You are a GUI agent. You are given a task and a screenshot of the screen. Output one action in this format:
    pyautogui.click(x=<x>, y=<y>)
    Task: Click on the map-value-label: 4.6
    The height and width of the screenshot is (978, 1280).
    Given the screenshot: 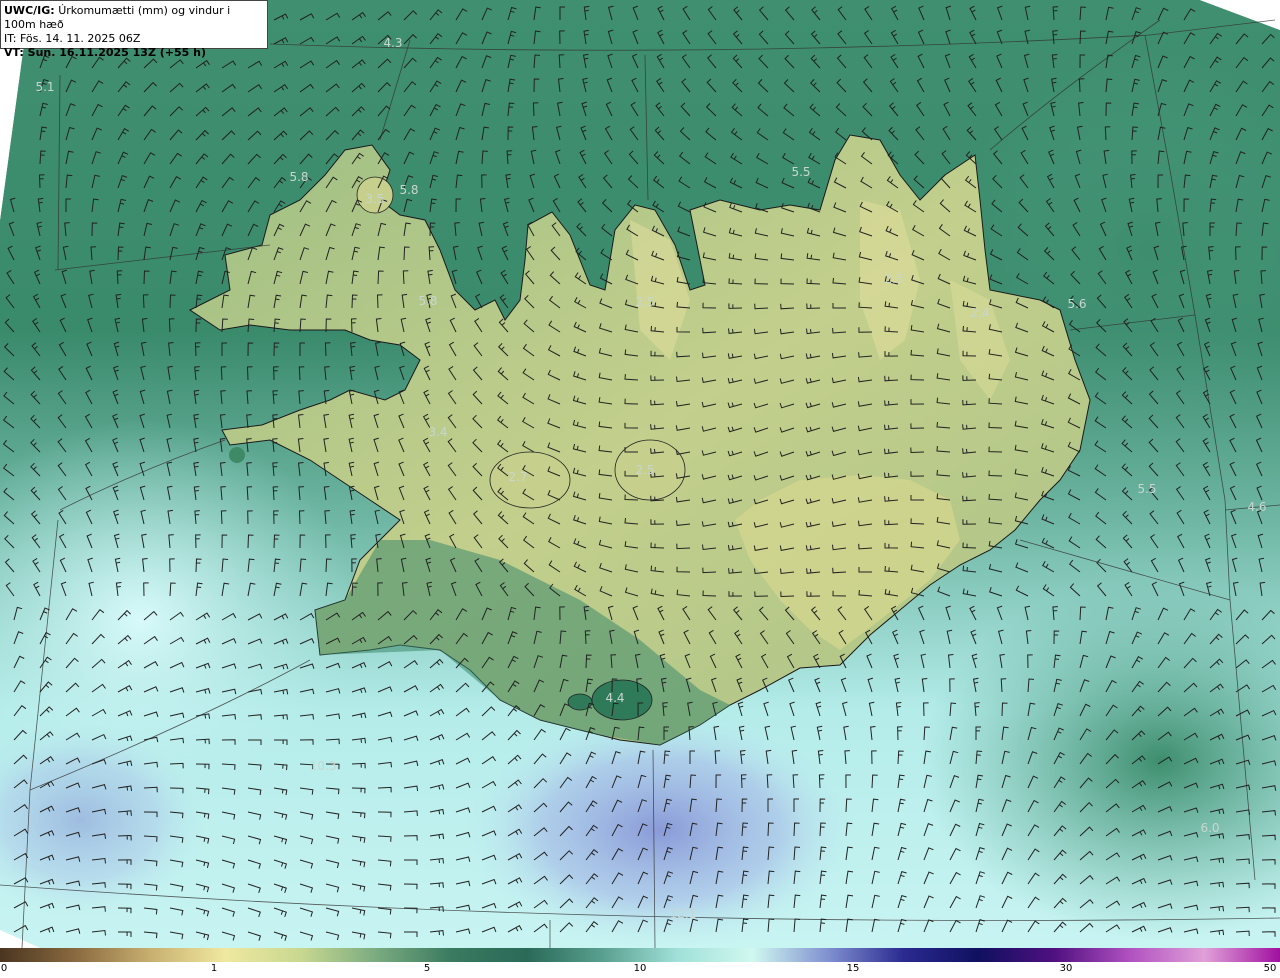 What is the action you would take?
    pyautogui.click(x=1257, y=507)
    